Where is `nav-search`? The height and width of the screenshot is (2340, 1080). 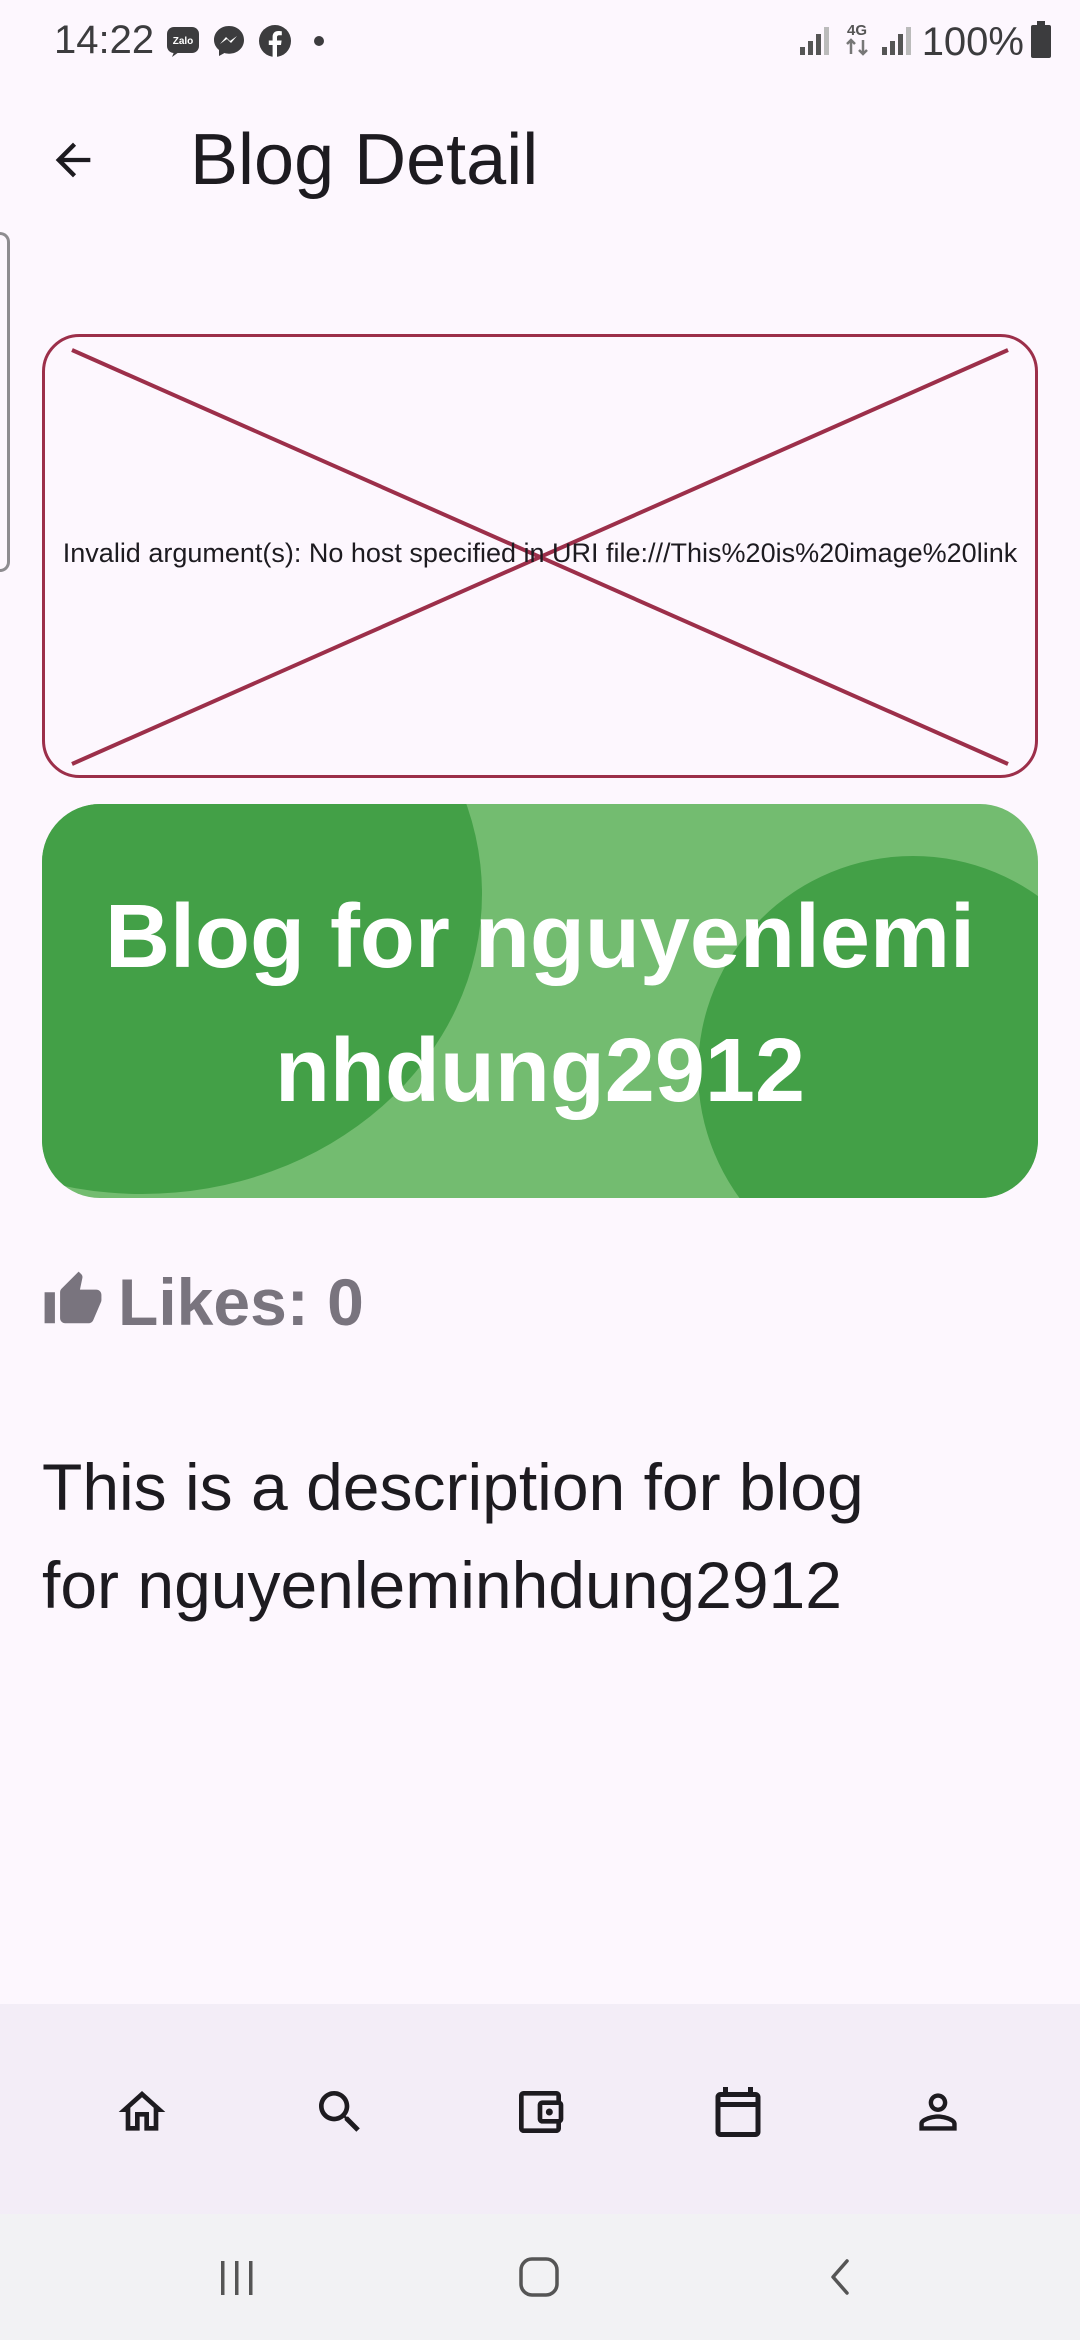 nav-search is located at coordinates (340, 2112).